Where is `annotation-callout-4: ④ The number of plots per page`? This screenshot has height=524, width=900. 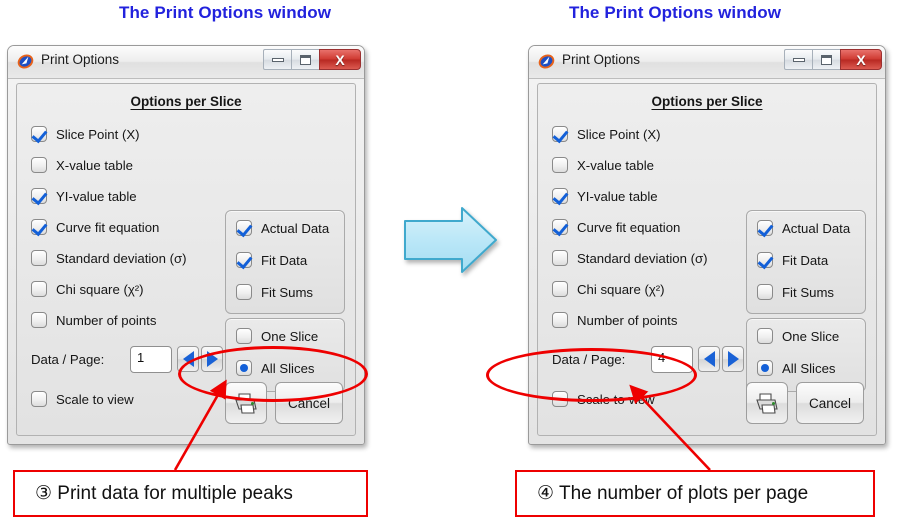
annotation-callout-4: ④ The number of plots per page is located at coordinates (695, 493).